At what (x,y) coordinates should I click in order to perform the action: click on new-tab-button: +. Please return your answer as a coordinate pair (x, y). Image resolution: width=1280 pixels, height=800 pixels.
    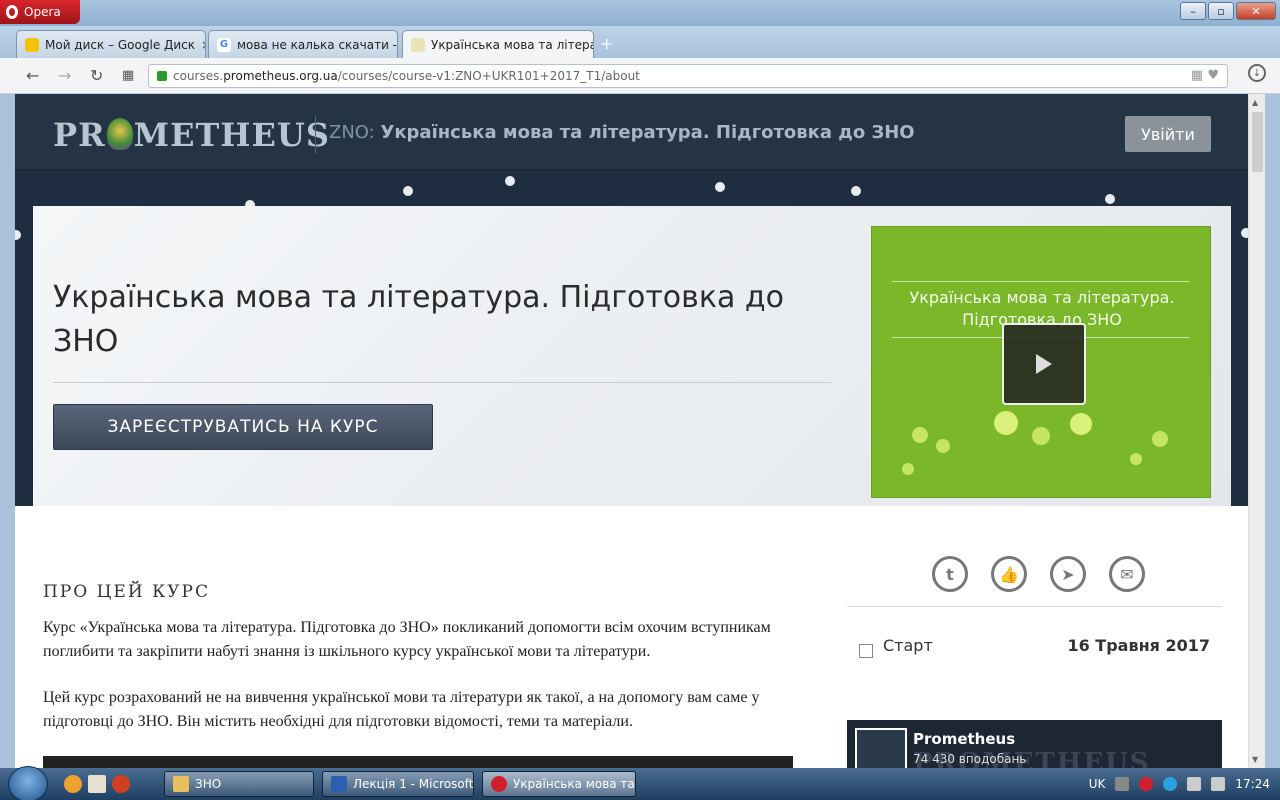
    Looking at the image, I should click on (606, 43).